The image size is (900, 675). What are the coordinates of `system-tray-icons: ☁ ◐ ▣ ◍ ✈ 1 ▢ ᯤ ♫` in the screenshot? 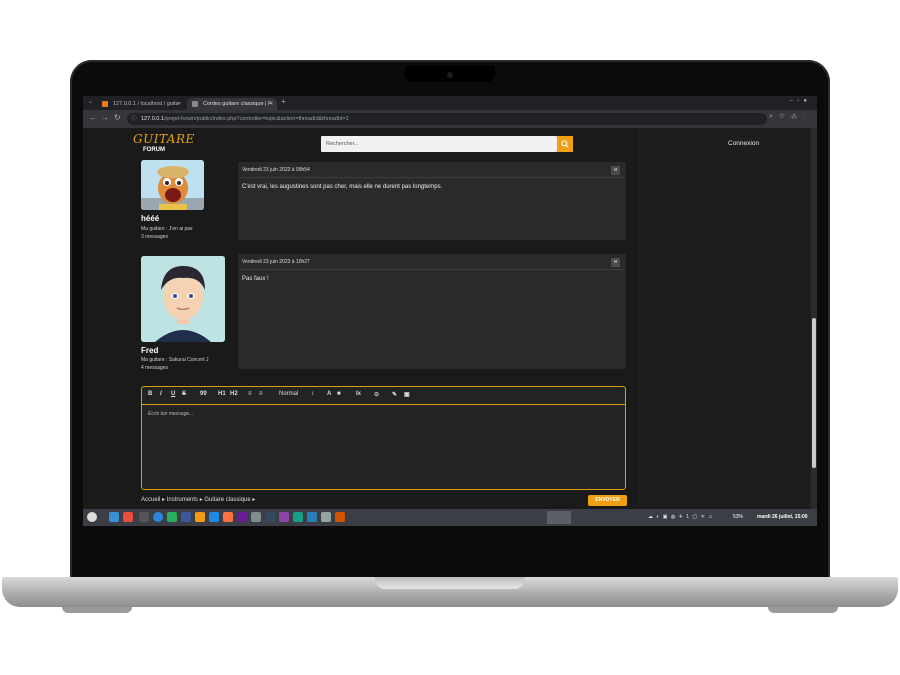 It's located at (680, 517).